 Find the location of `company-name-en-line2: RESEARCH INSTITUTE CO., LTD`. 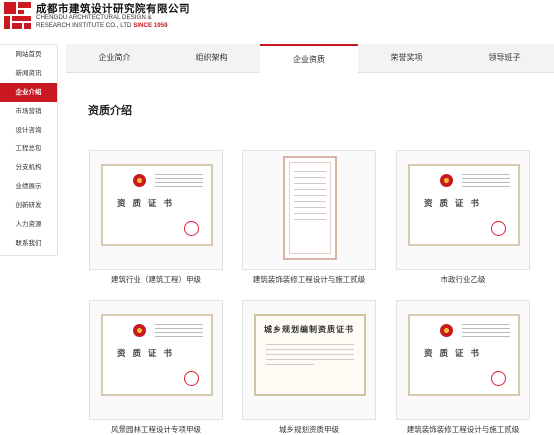

company-name-en-line2: RESEARCH INSTITUTE CO., LTD is located at coordinates (84, 25).